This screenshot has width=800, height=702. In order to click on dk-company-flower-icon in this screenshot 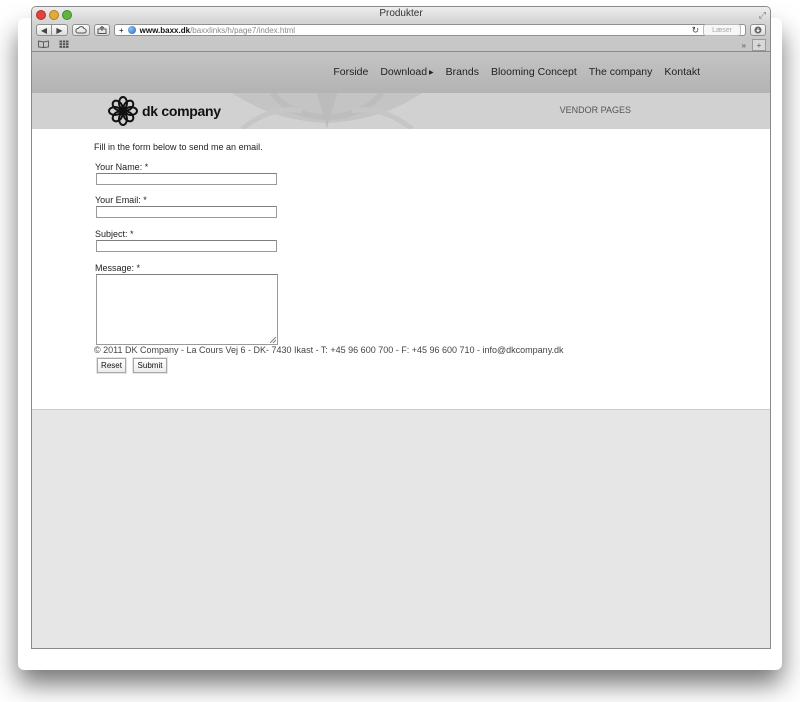, I will do `click(123, 111)`.